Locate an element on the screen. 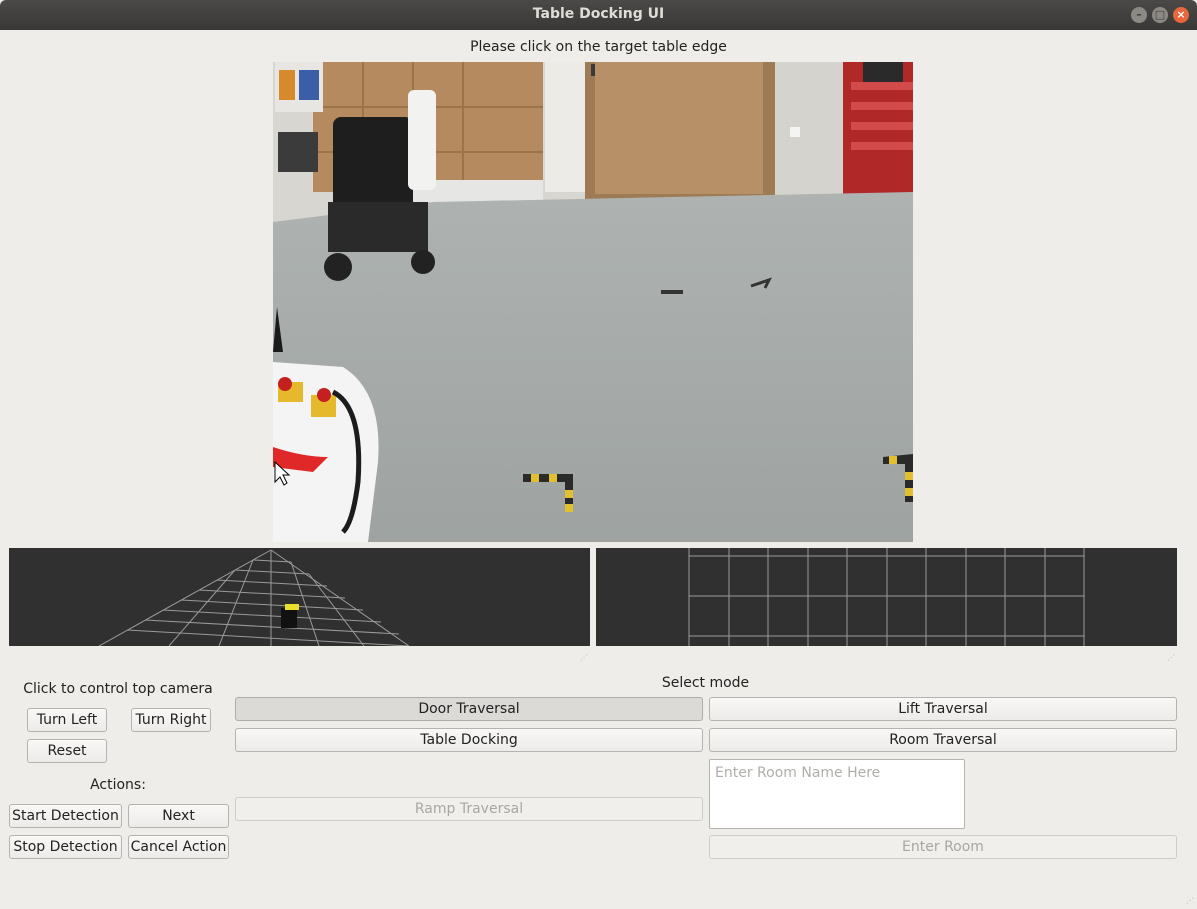 The width and height of the screenshot is (1197, 909). window-title: Table Docking UI is located at coordinates (598, 14).